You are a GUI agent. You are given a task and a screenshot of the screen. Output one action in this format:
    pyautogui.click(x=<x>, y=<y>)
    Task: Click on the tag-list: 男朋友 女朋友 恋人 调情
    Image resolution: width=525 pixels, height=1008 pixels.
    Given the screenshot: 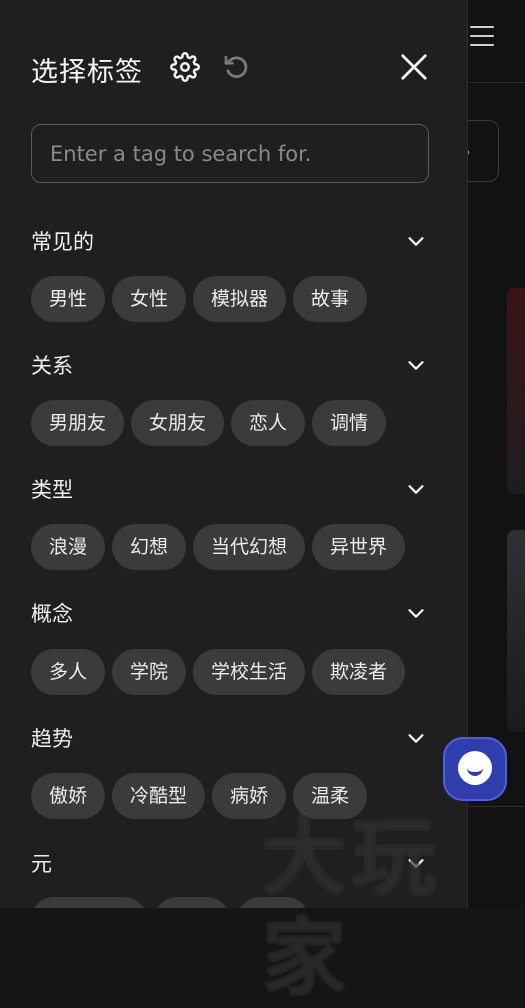 What is the action you would take?
    pyautogui.click(x=209, y=423)
    